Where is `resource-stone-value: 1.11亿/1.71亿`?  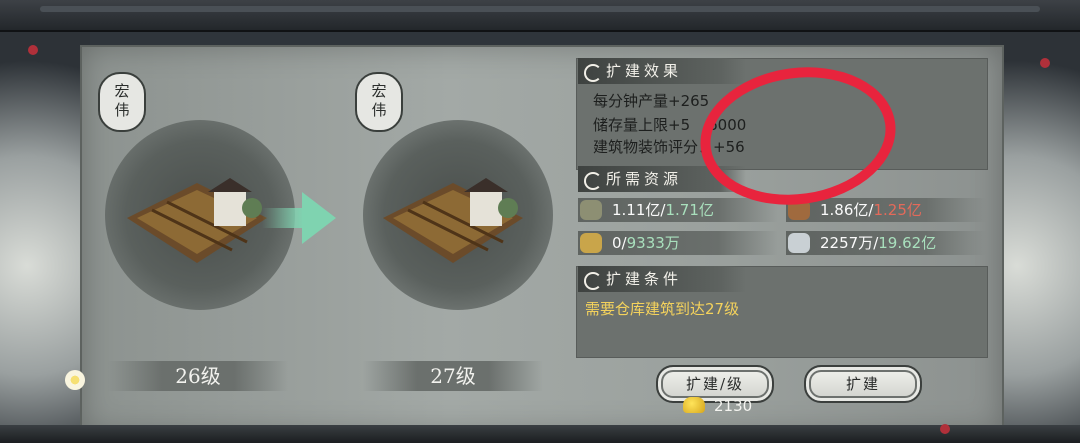
resource-stone-value: 1.11亿/1.71亿 is located at coordinates (663, 210).